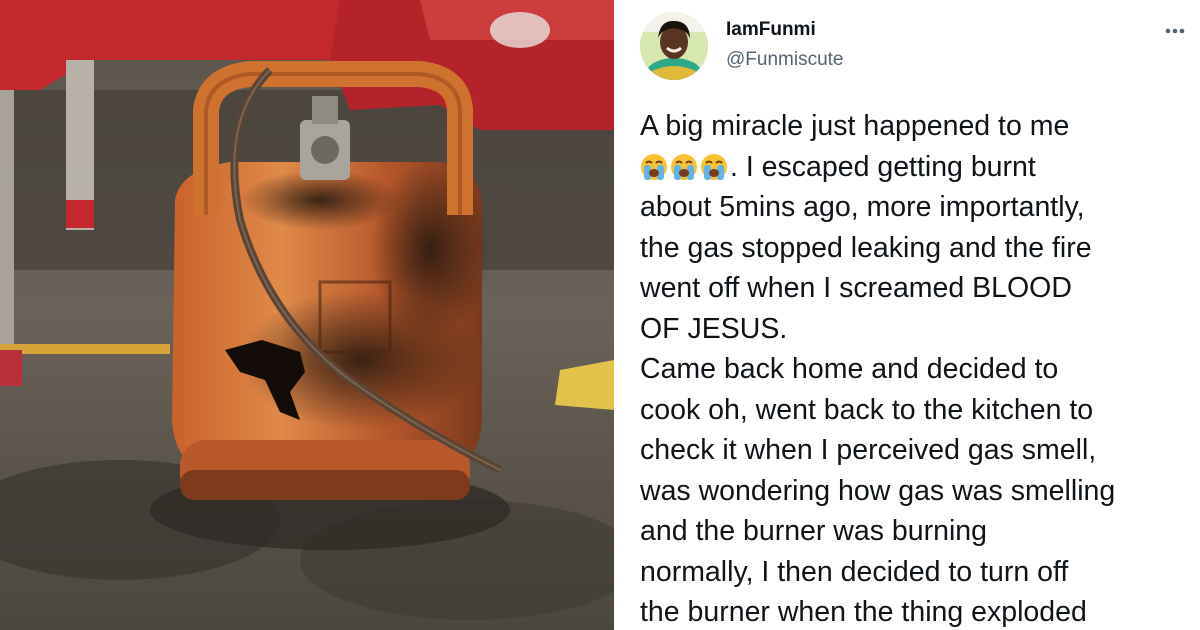 This screenshot has width=1200, height=630. I want to click on display-name: IamFunmi, so click(771, 30).